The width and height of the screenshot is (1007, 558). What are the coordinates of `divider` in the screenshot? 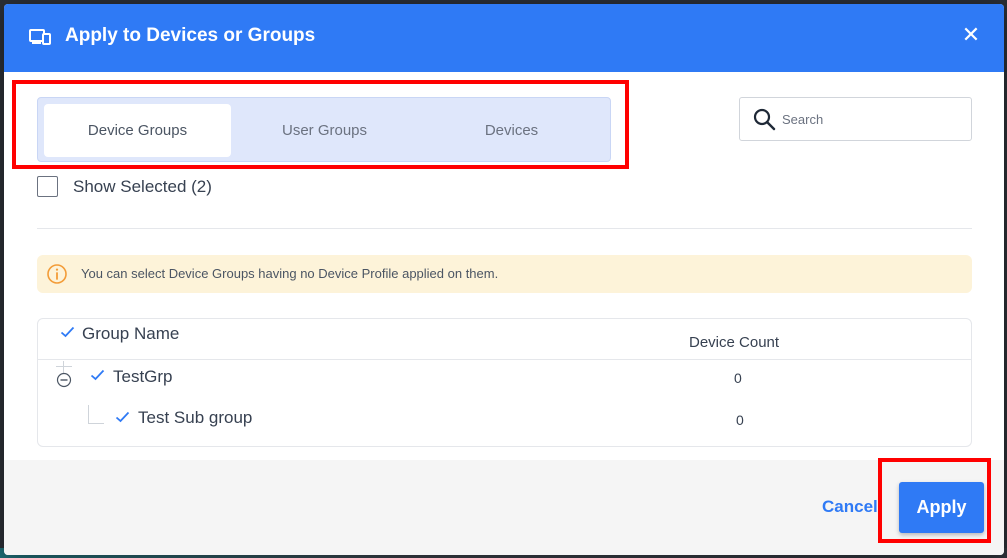 It's located at (504, 228).